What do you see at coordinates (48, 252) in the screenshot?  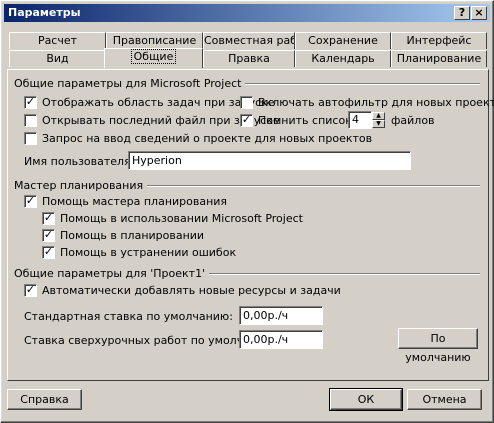 I see `wizard-errors-checkbox: ✓` at bounding box center [48, 252].